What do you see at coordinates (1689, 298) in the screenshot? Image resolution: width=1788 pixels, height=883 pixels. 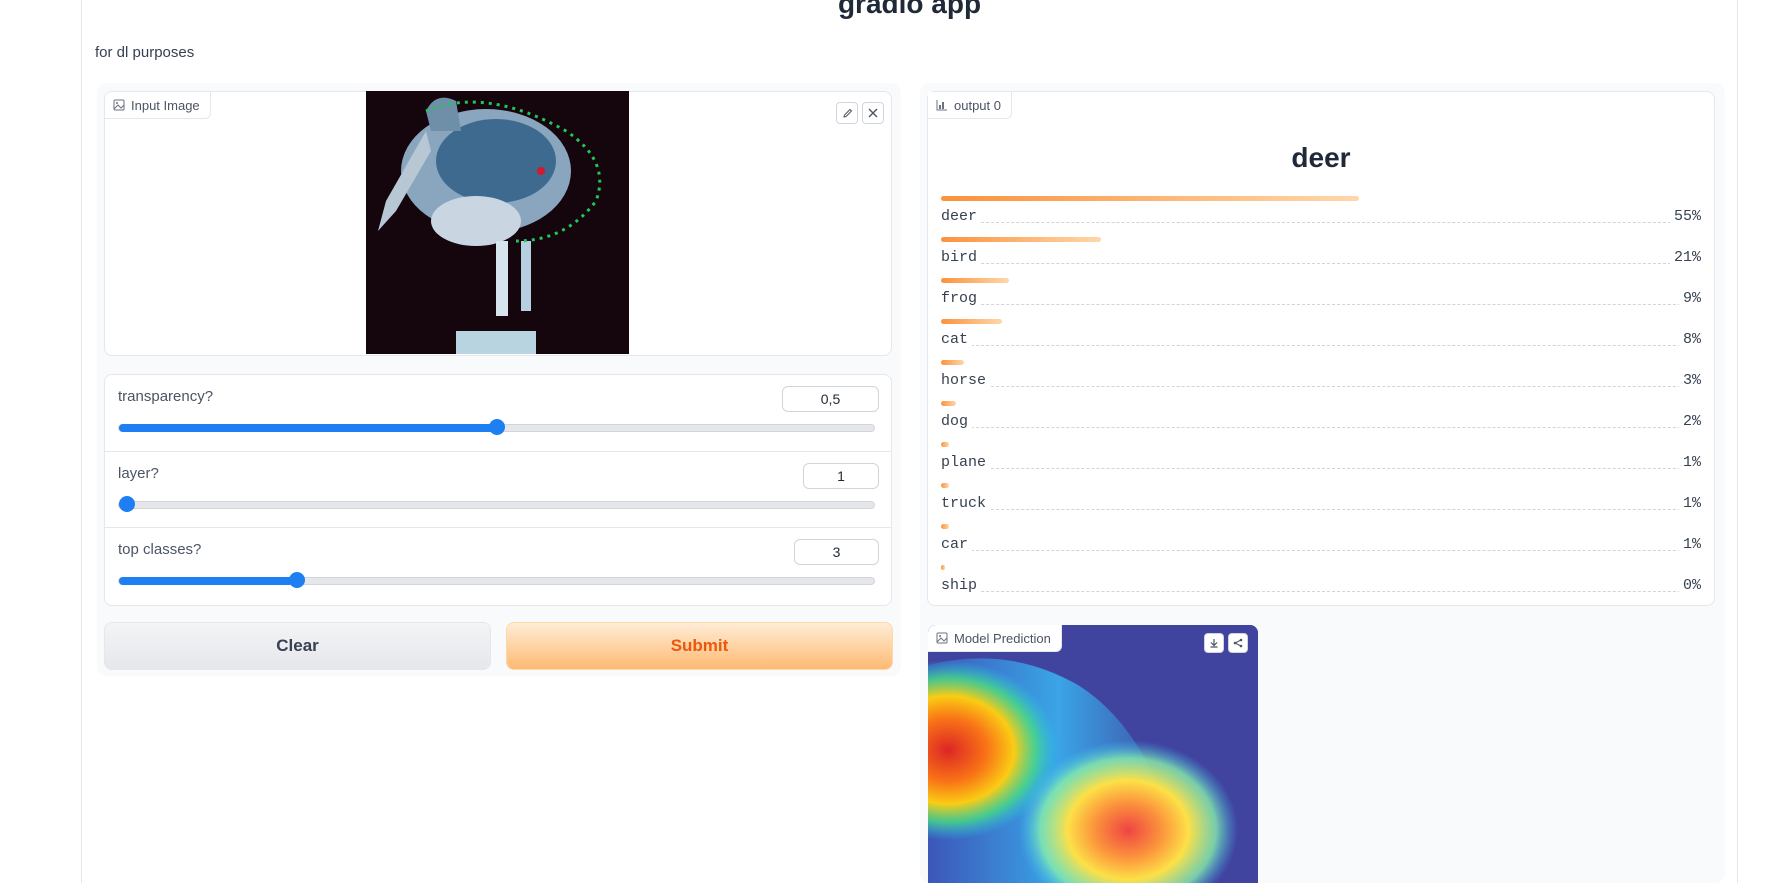 I see `confidence-percent: 9%` at bounding box center [1689, 298].